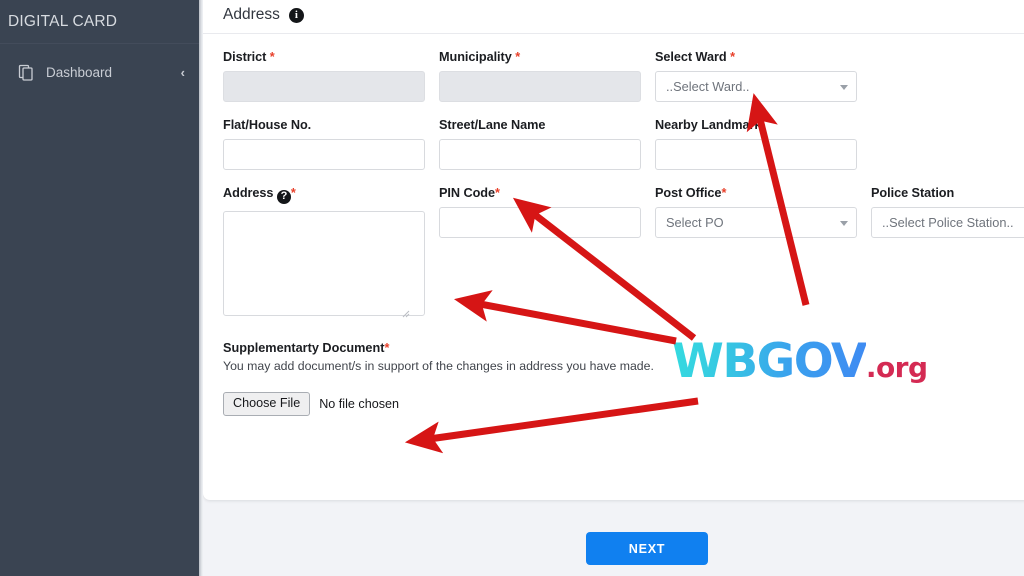 The width and height of the screenshot is (1024, 576). Describe the element at coordinates (708, 86) in the screenshot. I see `select-ward-value: ..Select Ward..` at that location.